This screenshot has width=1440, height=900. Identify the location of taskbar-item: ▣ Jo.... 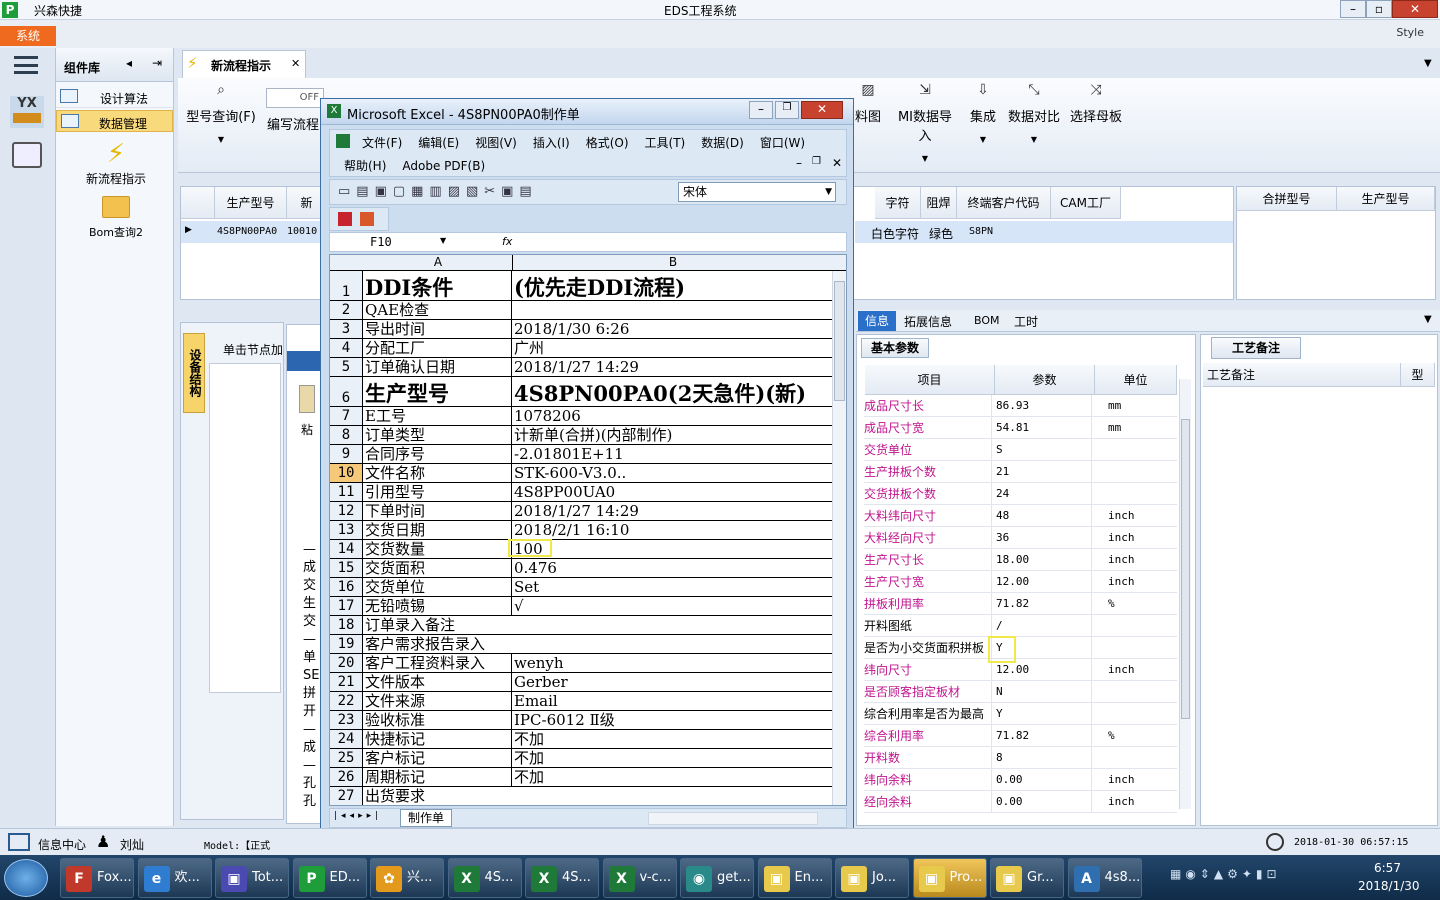
(872, 878).